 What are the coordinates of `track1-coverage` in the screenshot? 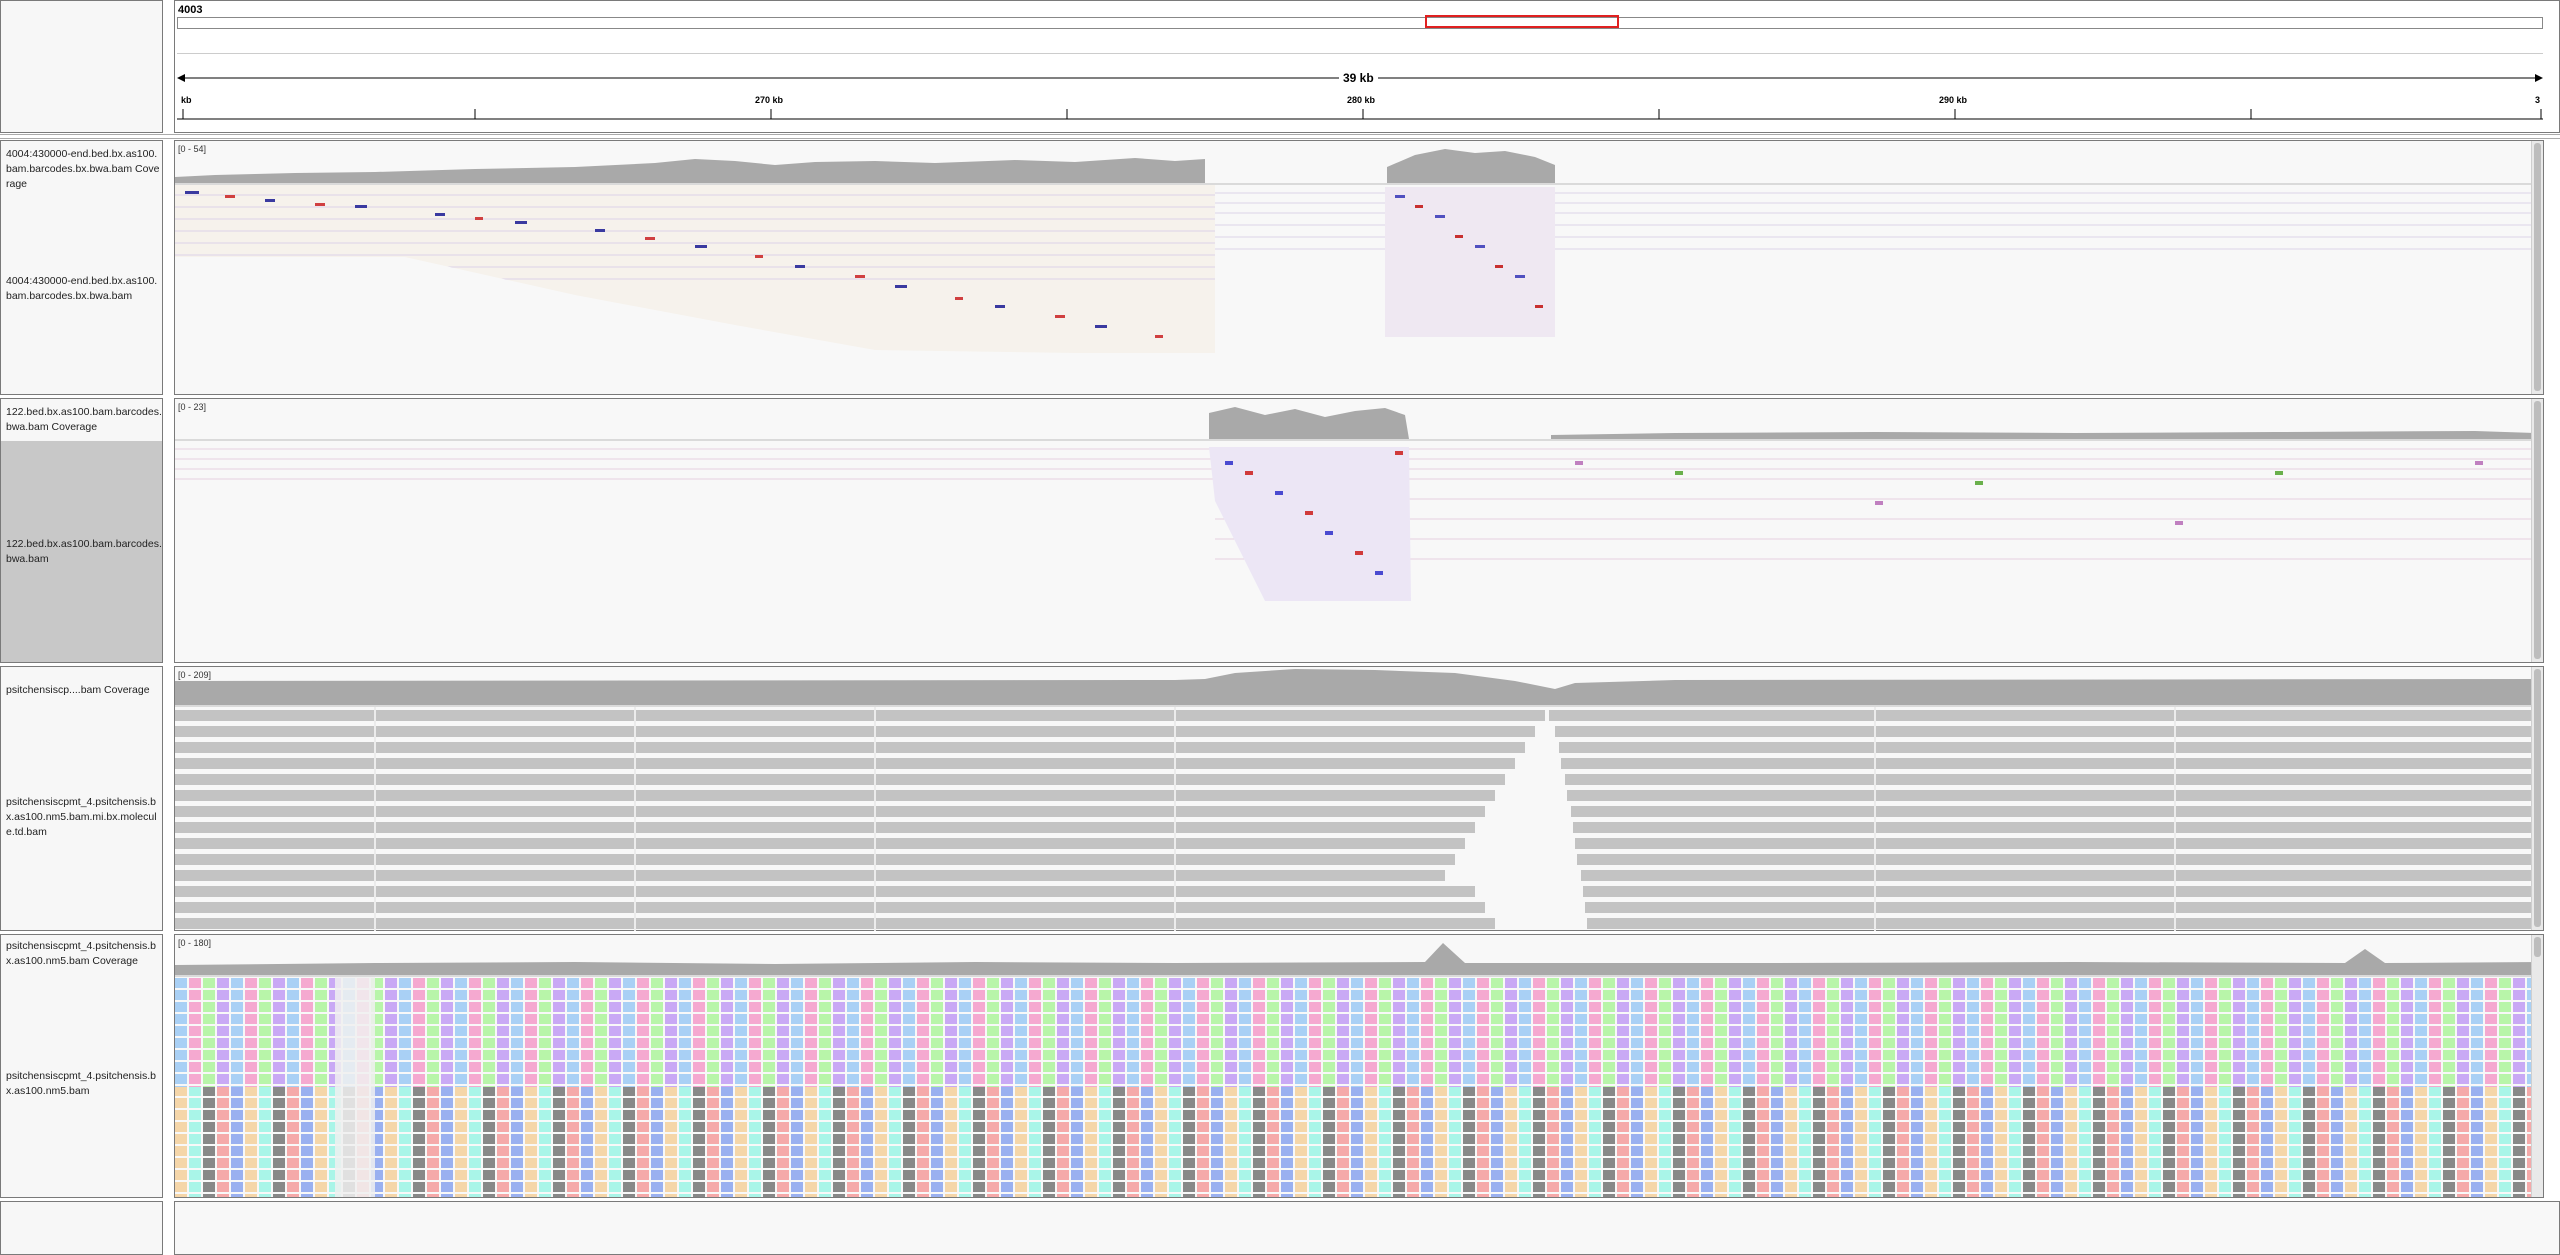 It's located at (1359, 167).